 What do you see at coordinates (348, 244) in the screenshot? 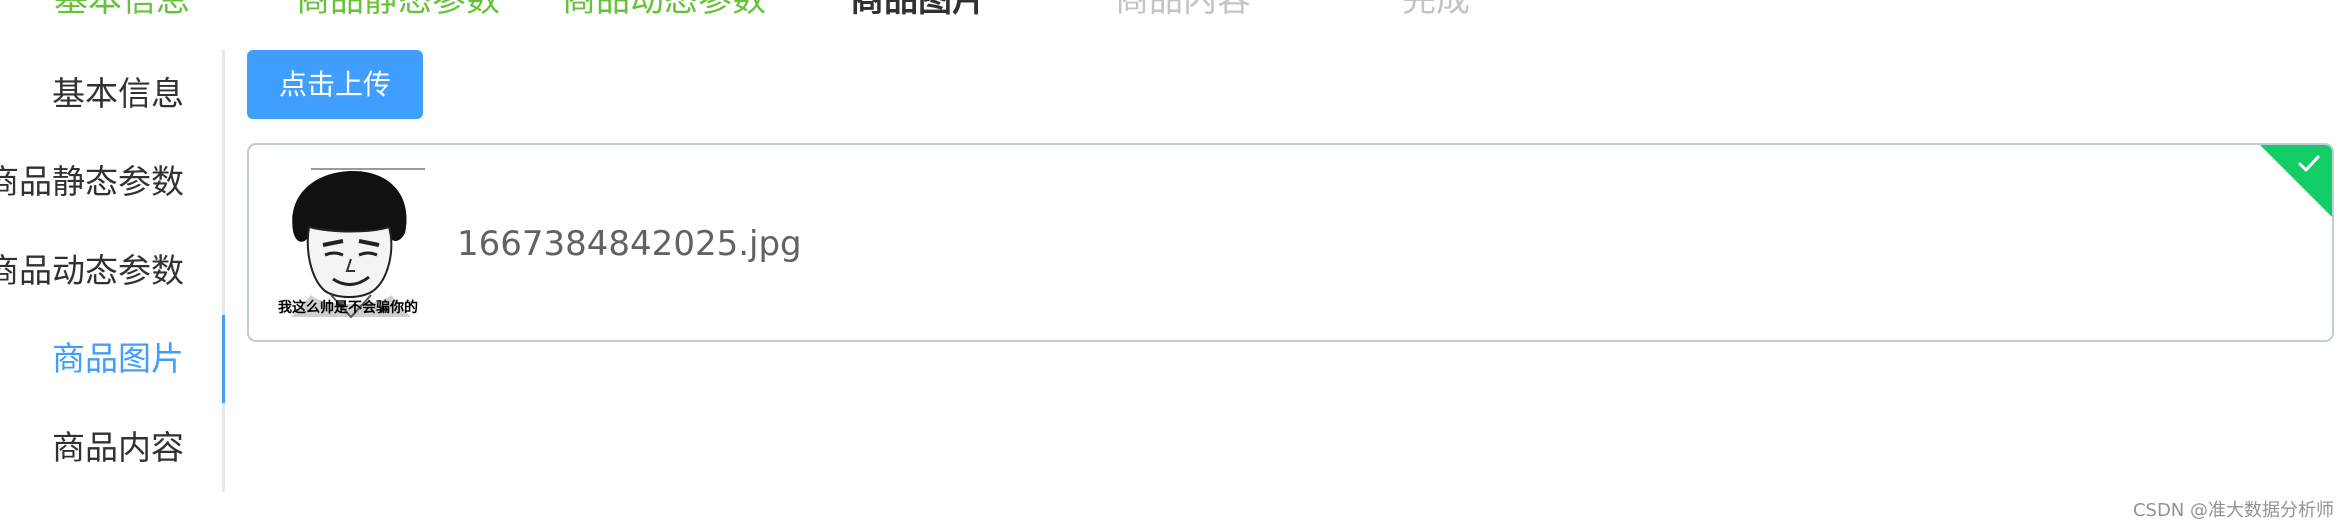
I see `file-thumbnail: 我这么帅是不会骗你的` at bounding box center [348, 244].